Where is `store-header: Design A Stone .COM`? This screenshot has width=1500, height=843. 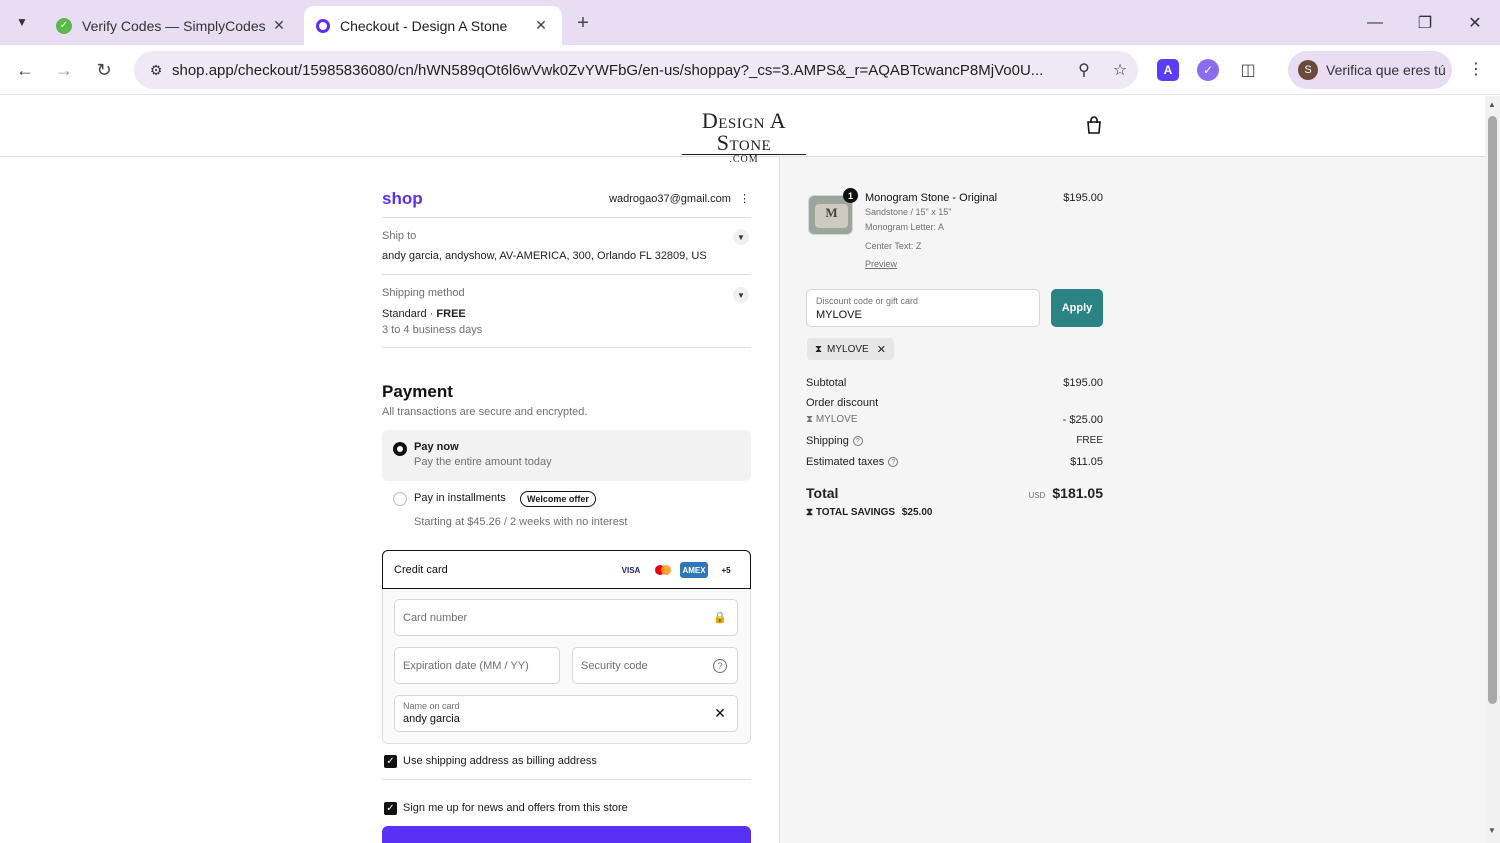
store-header: Design A Stone .COM is located at coordinates (742, 130).